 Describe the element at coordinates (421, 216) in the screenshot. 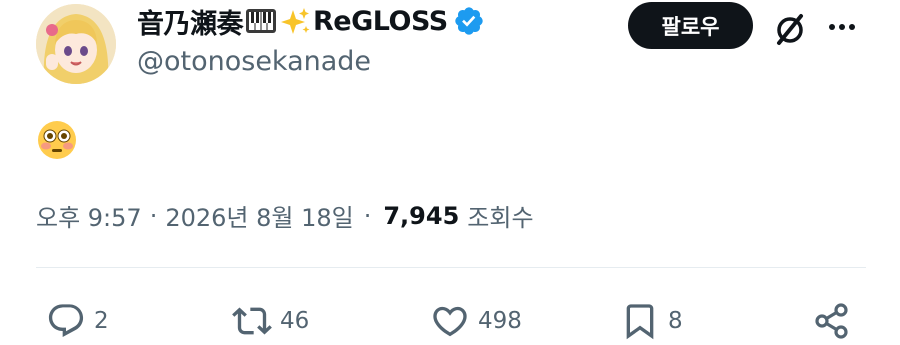

I see `view-count: 7,945` at that location.